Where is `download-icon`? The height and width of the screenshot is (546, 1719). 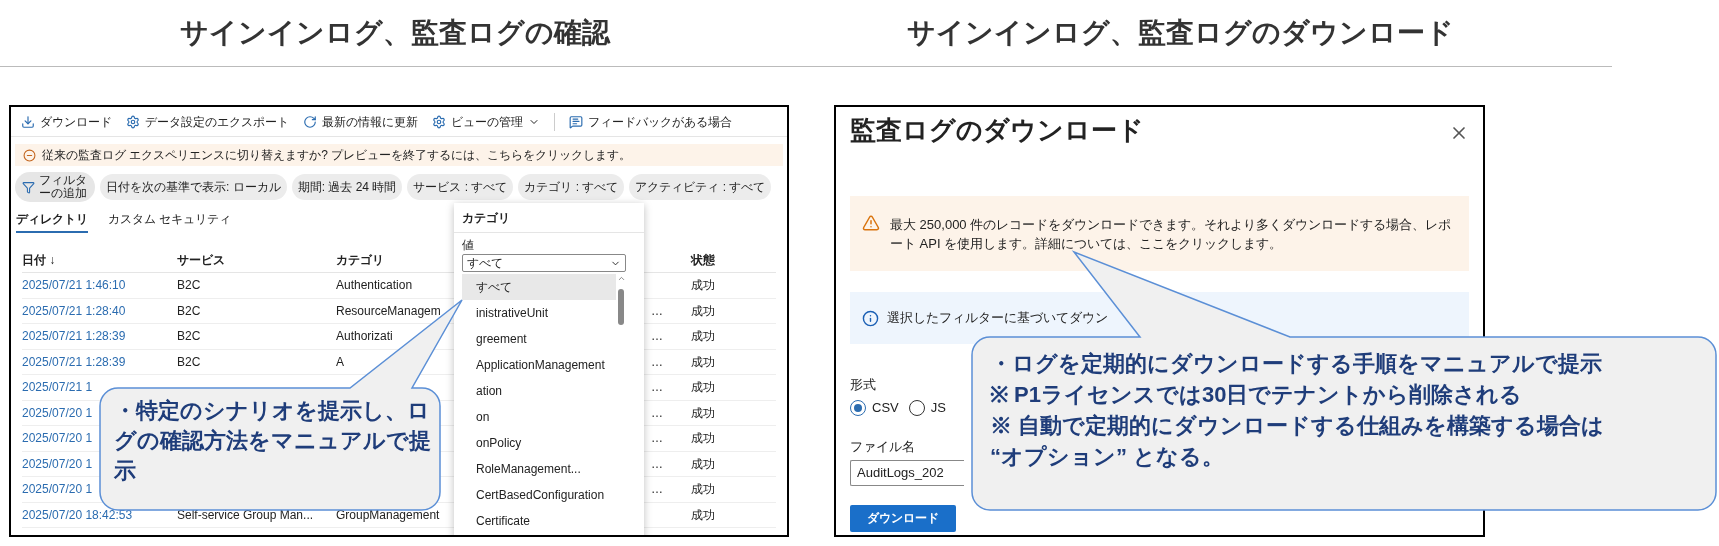
download-icon is located at coordinates (28, 121).